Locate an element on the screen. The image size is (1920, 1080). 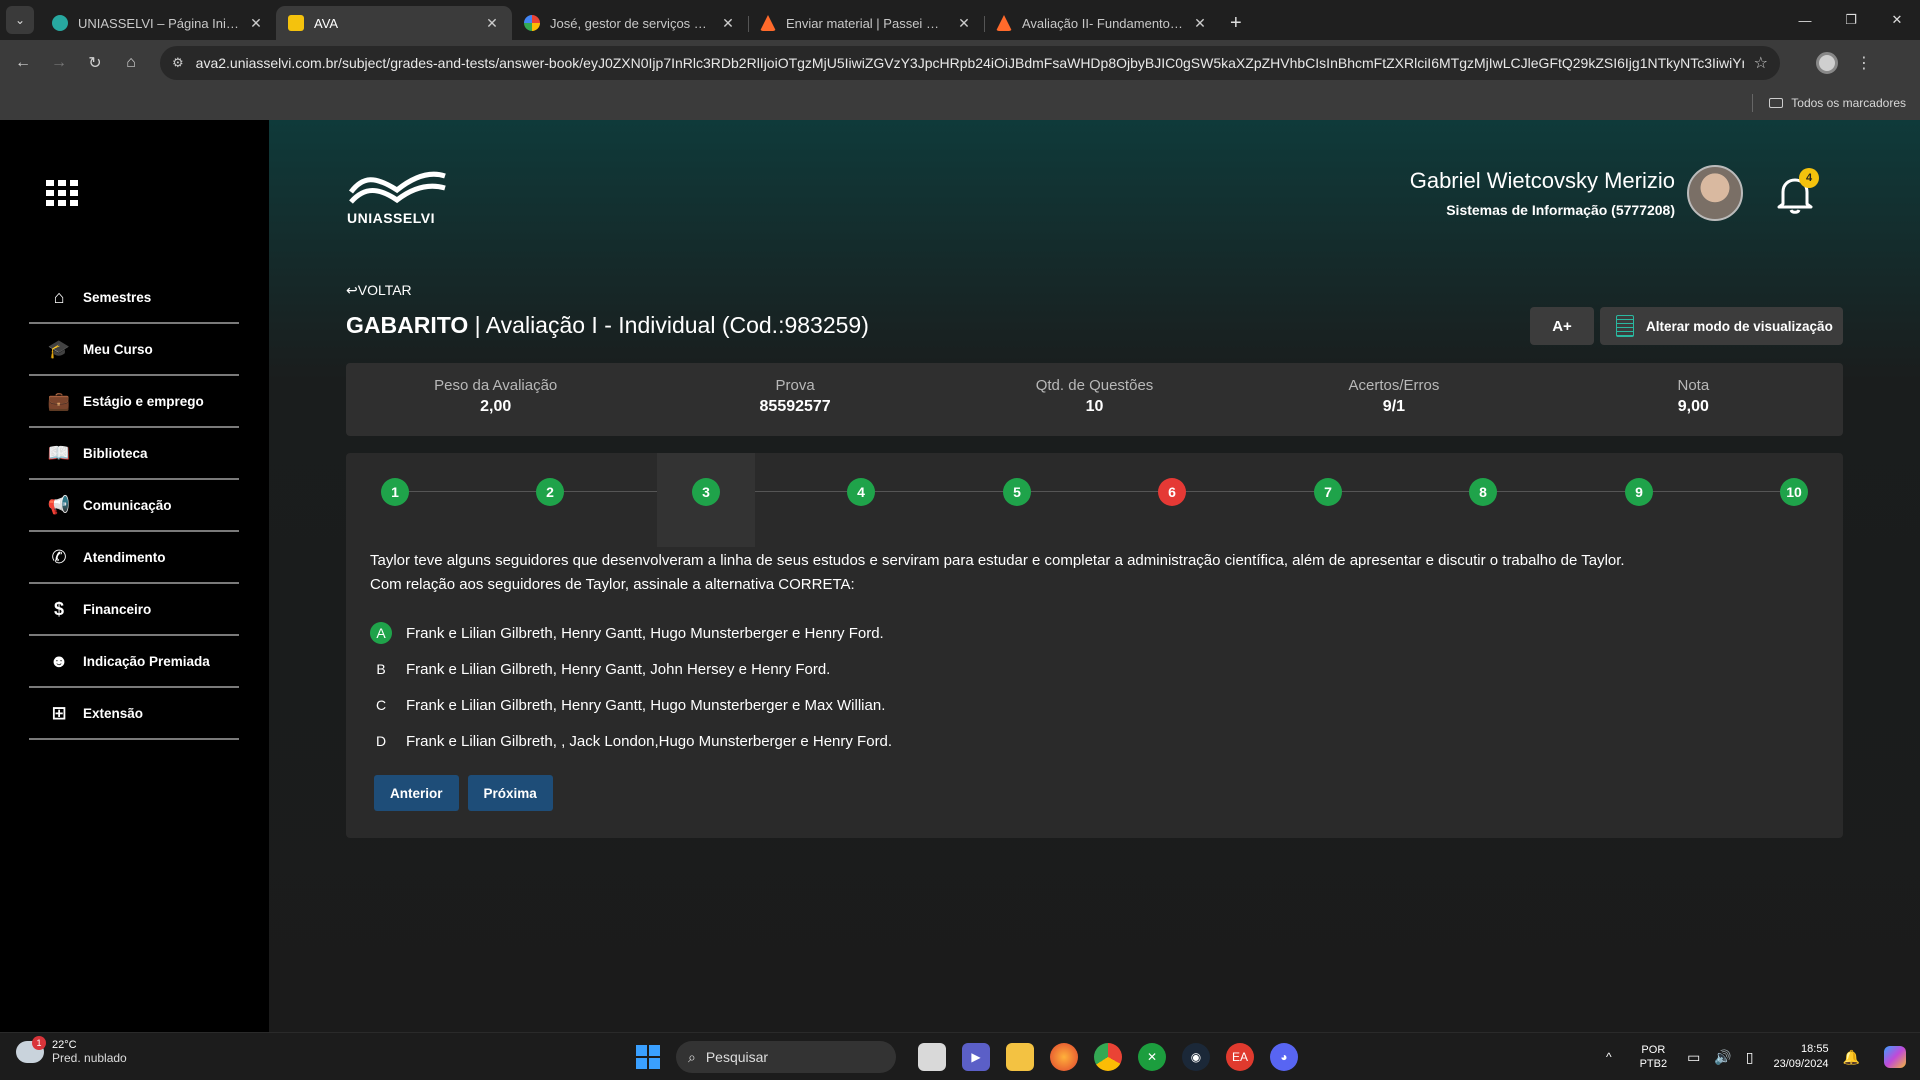
browser-tab: Enviar material | Passei Direto ✕ is located at coordinates (866, 23).